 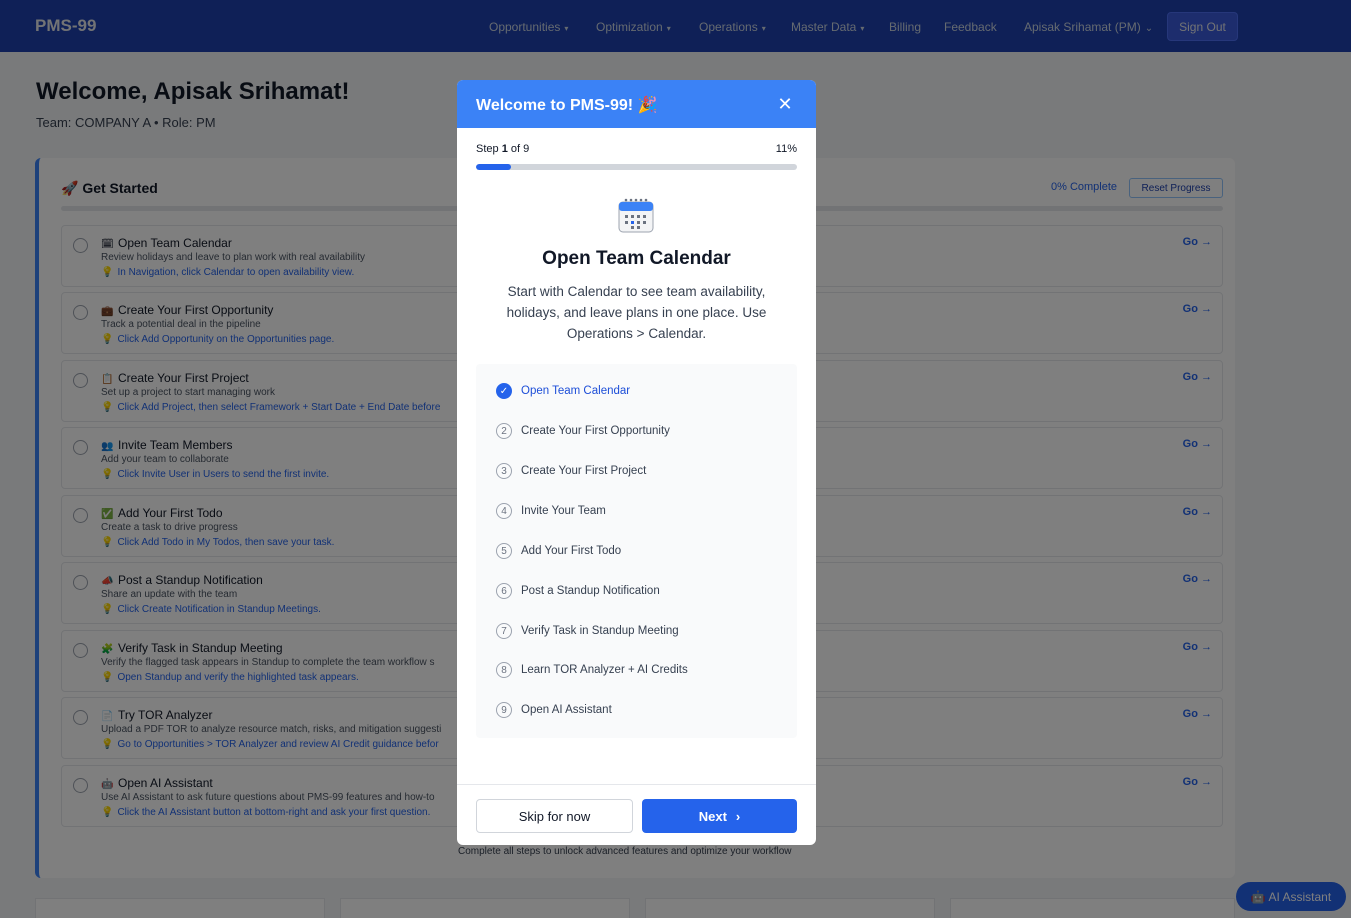 I want to click on step-prefix: Step, so click(x=489, y=149).